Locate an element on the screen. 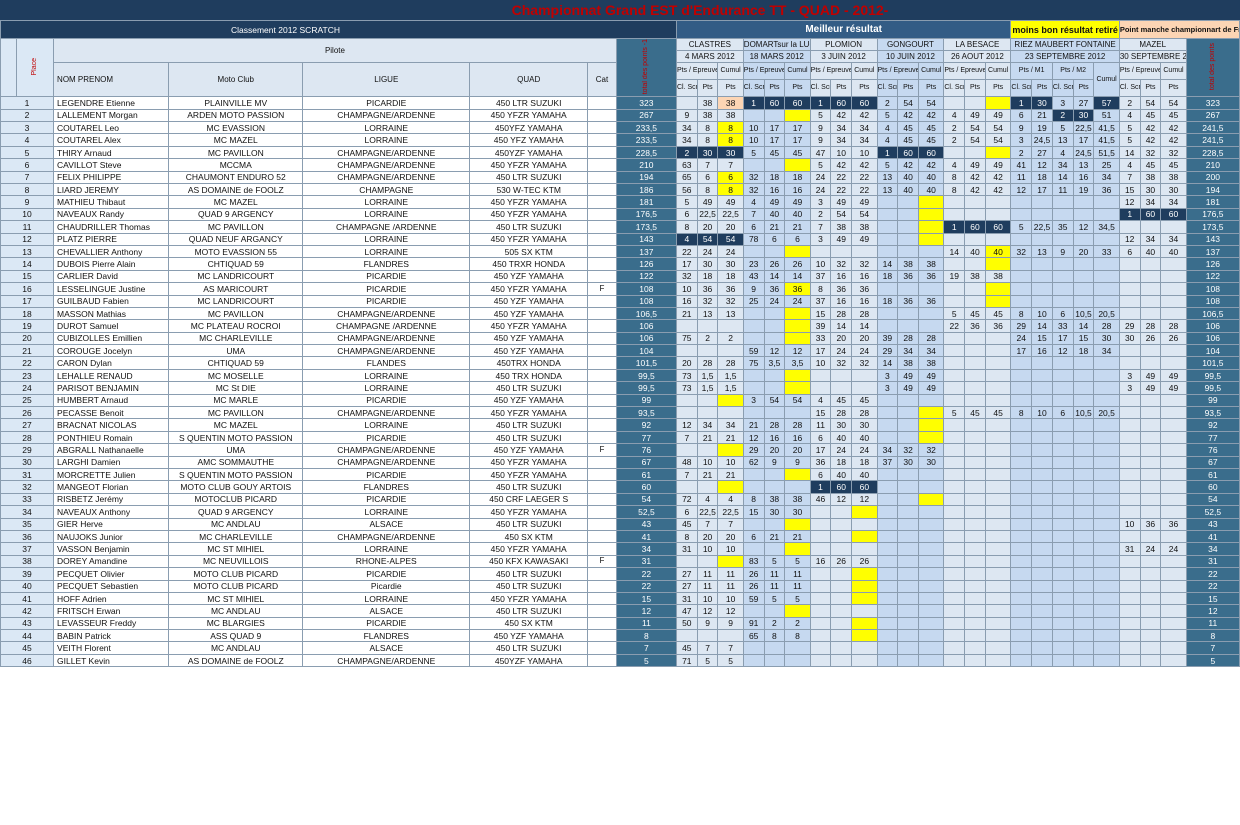  score-cell: 17 is located at coordinates (1042, 189).